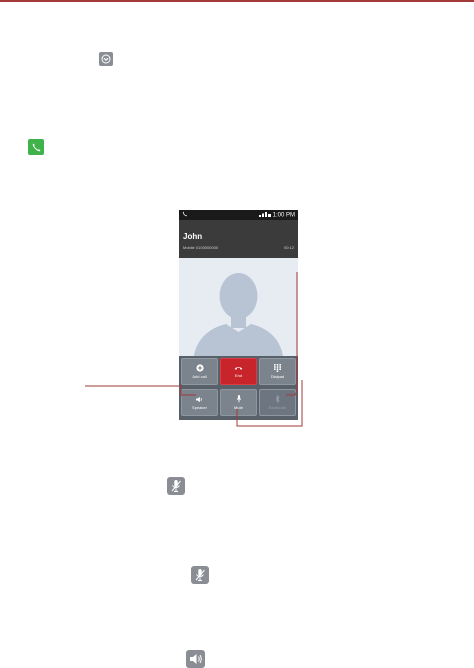  I want to click on bluetooth-label: Bluetooth, so click(277, 407).